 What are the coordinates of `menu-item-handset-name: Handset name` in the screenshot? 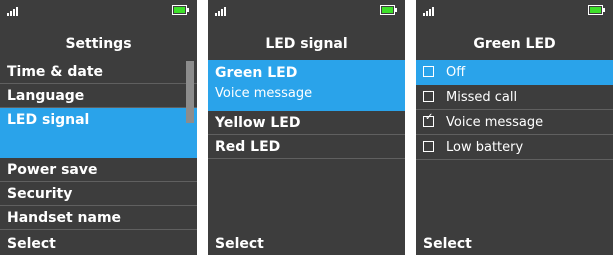 It's located at (98, 218).